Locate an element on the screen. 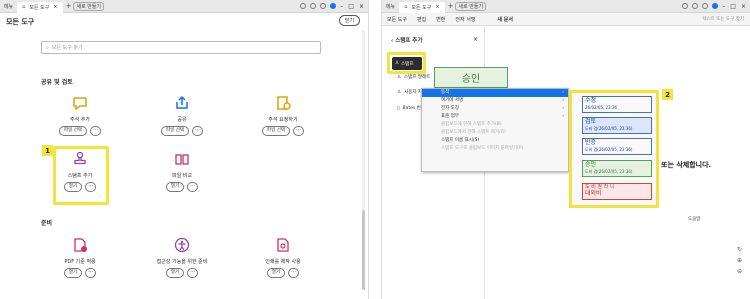 The height and width of the screenshot is (299, 750). request-comment-icon is located at coordinates (283, 103).